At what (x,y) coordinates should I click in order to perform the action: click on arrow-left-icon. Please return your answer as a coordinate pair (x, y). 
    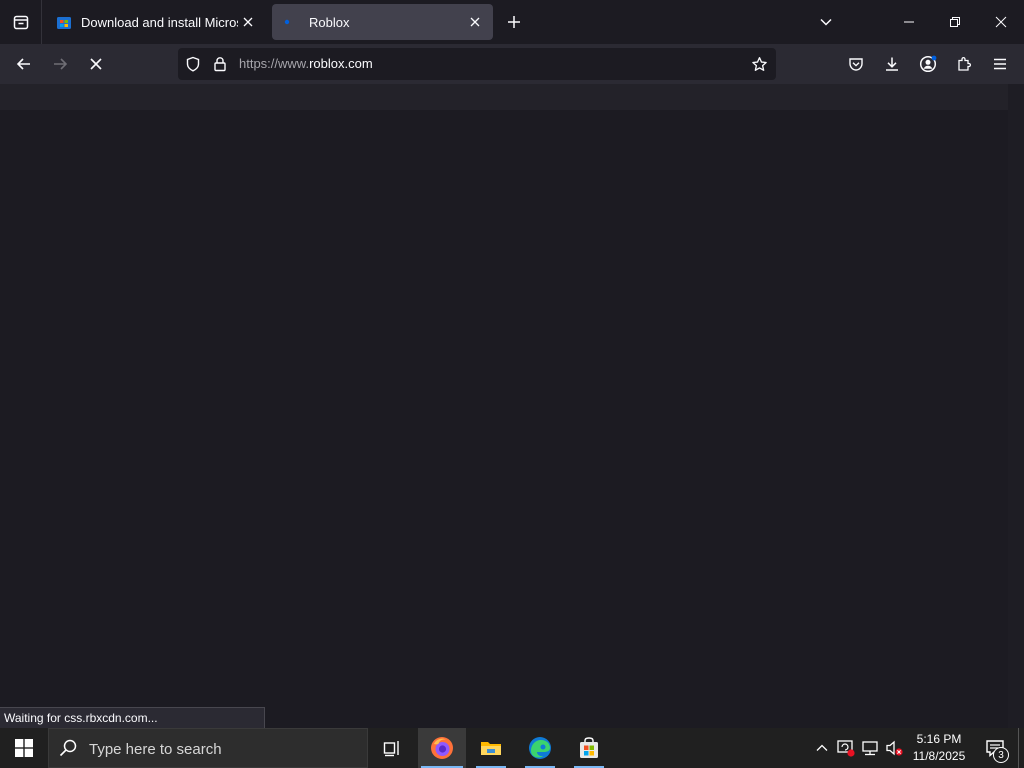
    Looking at the image, I should click on (23, 64).